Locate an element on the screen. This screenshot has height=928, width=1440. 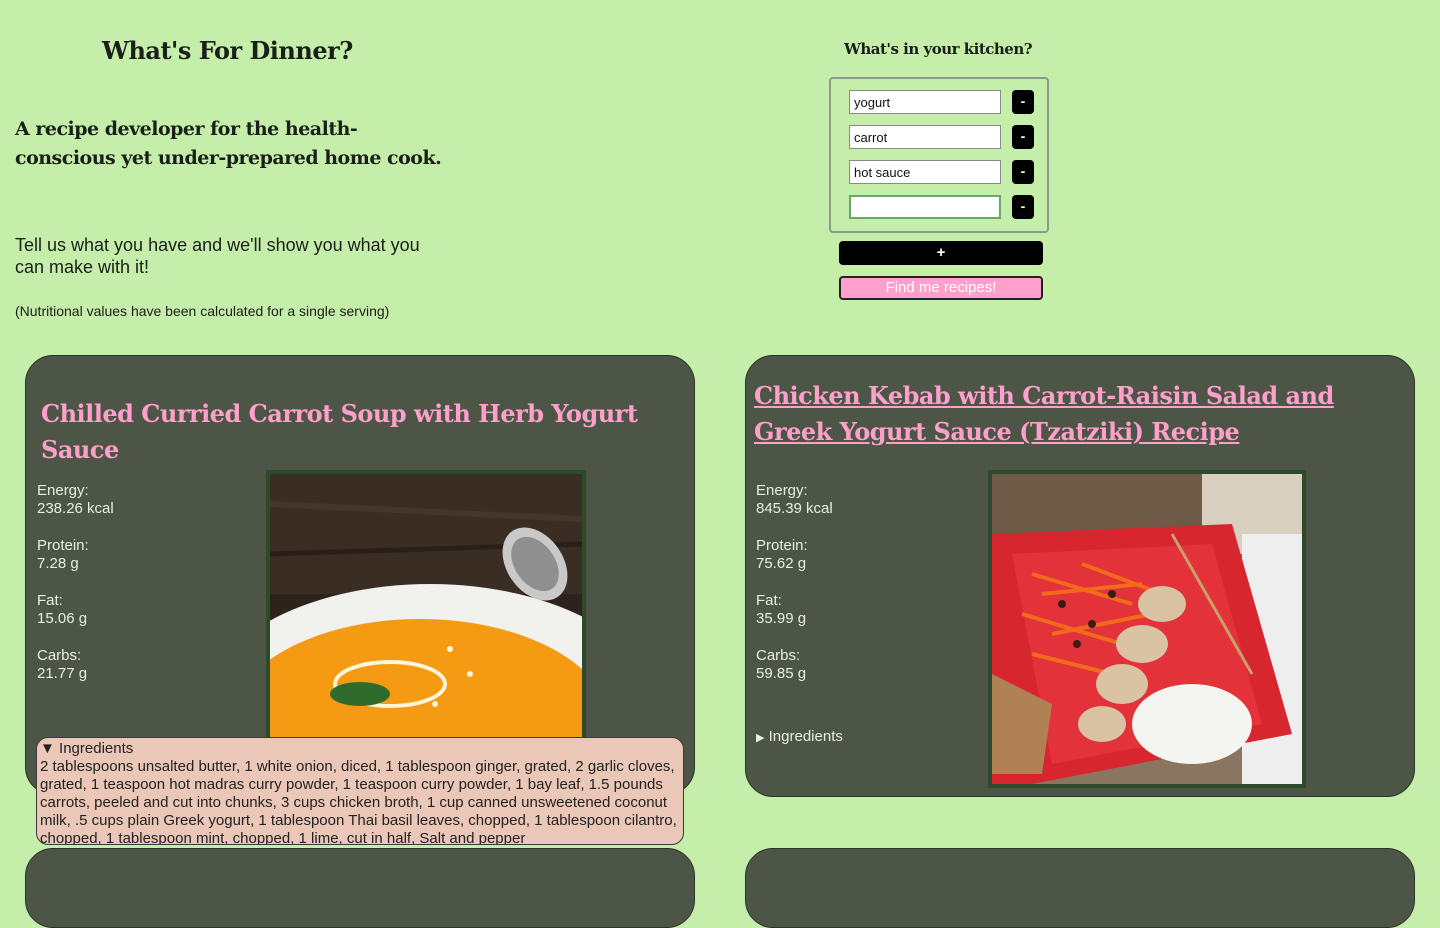
fat-value: 35.99 g is located at coordinates (781, 618).